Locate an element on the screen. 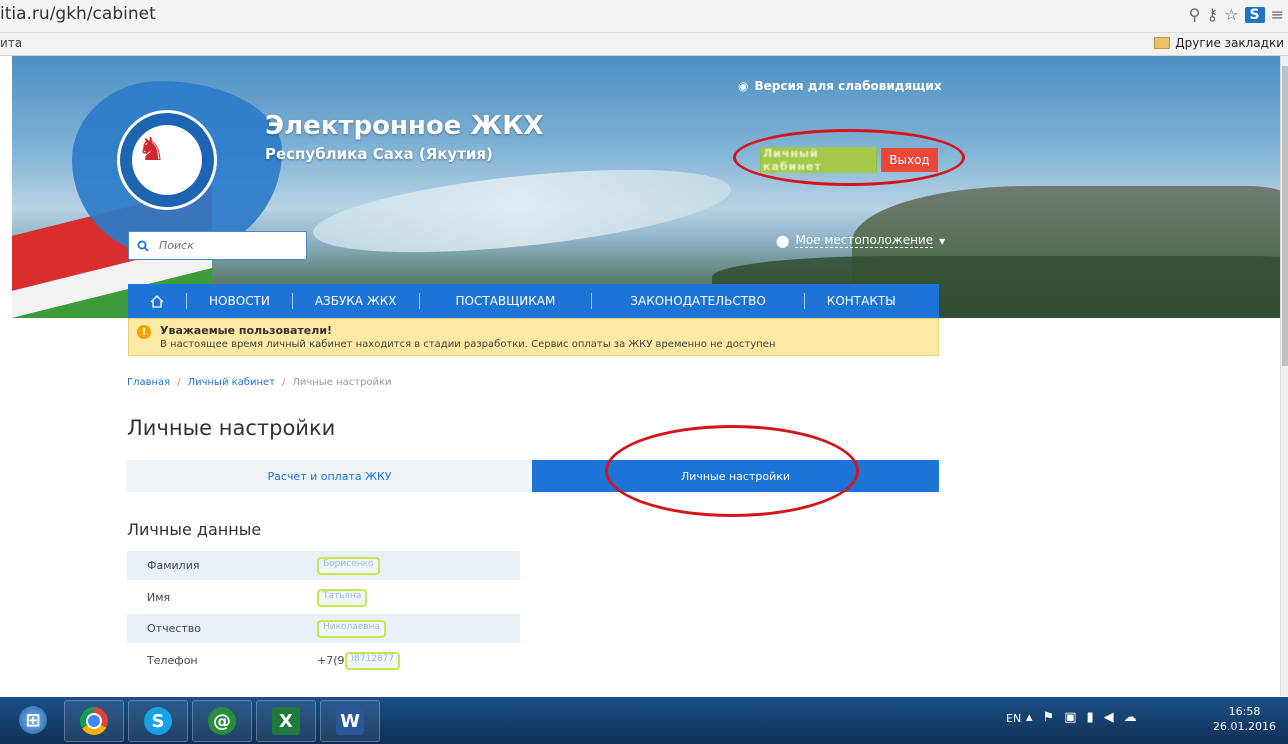 The width and height of the screenshot is (1288, 744). chevron-down-icon: ▾ is located at coordinates (942, 240).